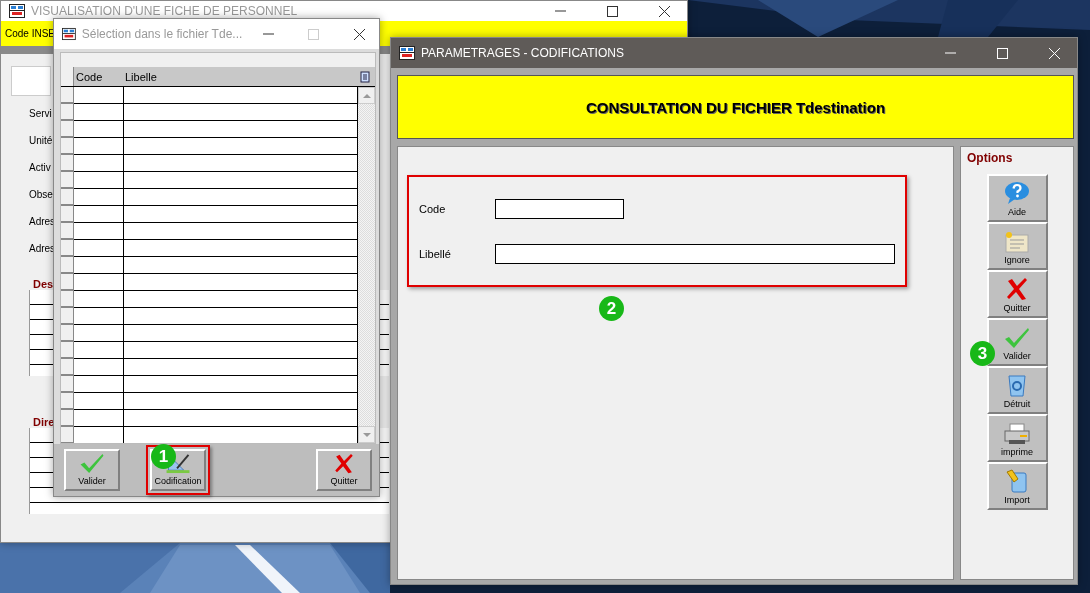 The height and width of the screenshot is (593, 1090). I want to click on row-selector-column, so click(67, 265).